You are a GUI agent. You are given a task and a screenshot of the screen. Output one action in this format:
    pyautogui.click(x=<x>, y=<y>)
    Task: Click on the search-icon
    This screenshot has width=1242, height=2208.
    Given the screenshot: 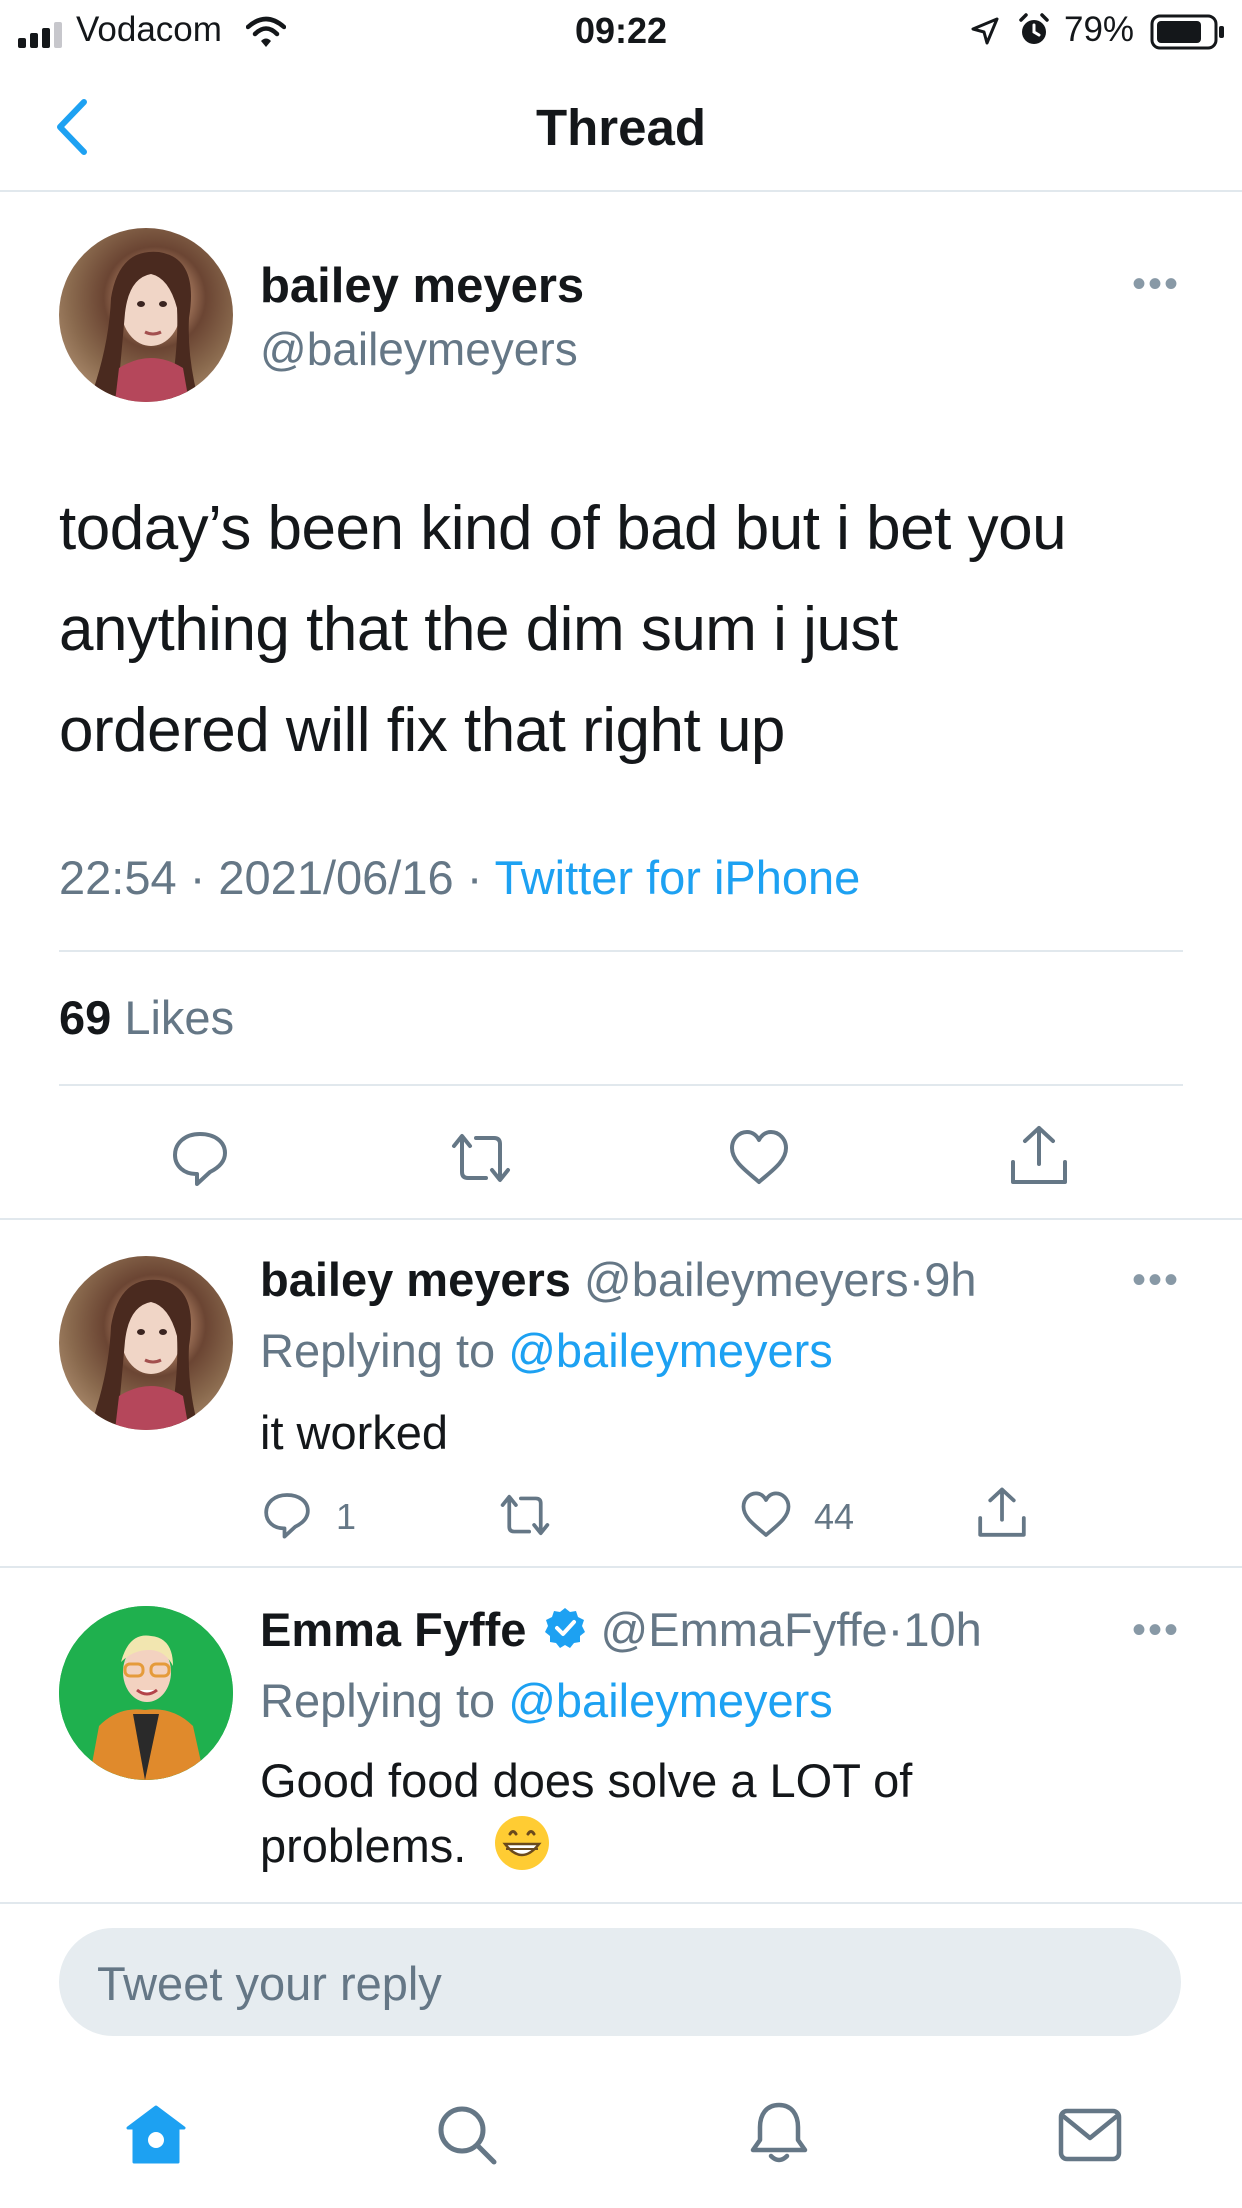 What is the action you would take?
    pyautogui.click(x=467, y=2135)
    